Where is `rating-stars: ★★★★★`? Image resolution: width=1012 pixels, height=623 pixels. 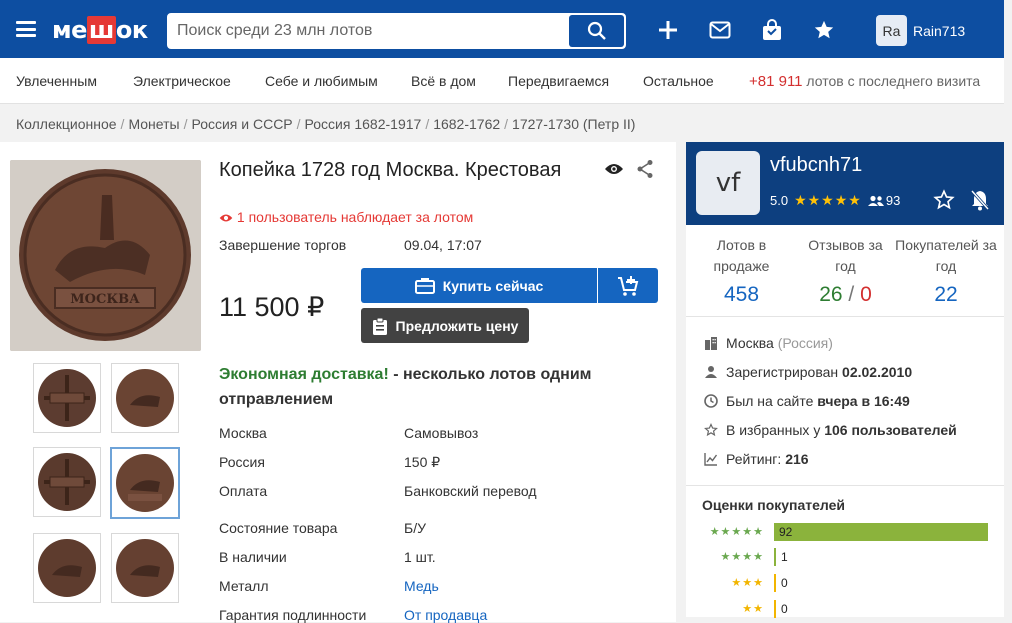 rating-stars: ★★★★★ is located at coordinates (828, 200).